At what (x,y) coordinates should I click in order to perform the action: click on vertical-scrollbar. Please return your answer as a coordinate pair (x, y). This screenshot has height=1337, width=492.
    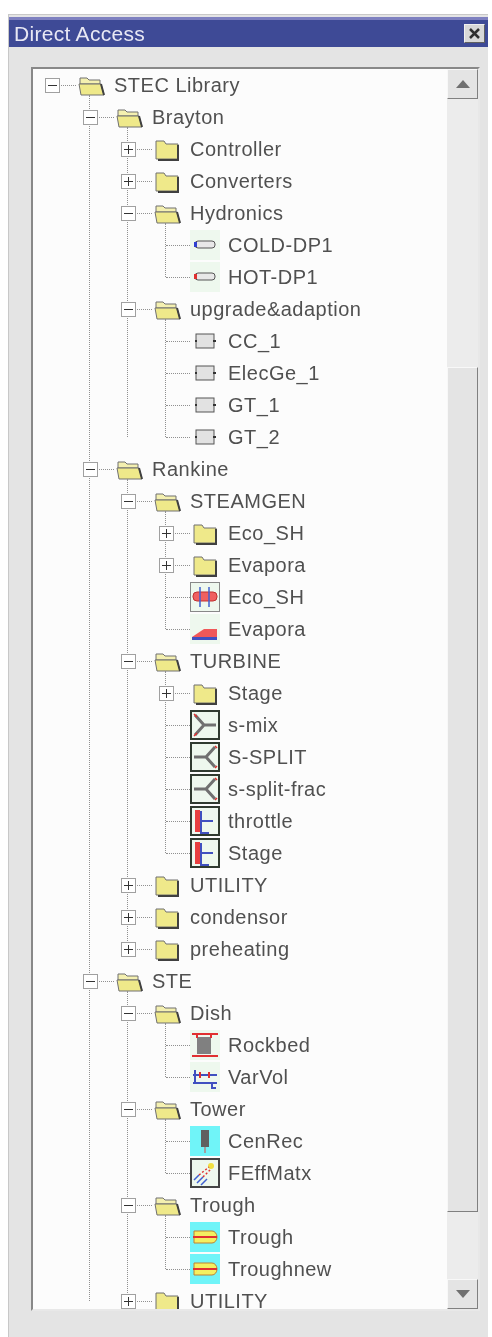
    Looking at the image, I should click on (462, 689).